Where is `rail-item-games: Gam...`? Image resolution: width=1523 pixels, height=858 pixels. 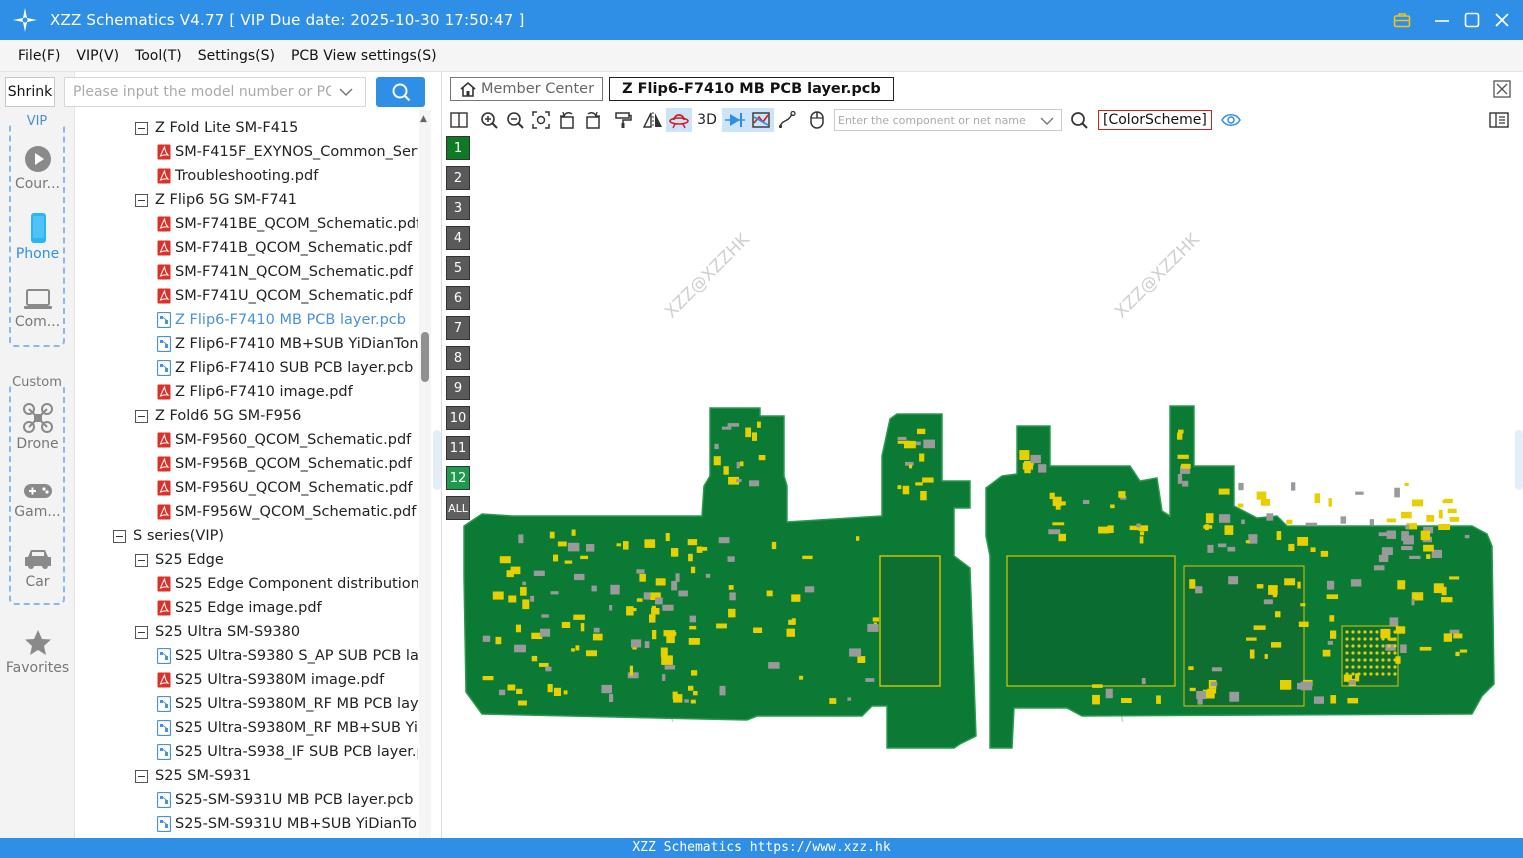 rail-item-games: Gam... is located at coordinates (37, 500).